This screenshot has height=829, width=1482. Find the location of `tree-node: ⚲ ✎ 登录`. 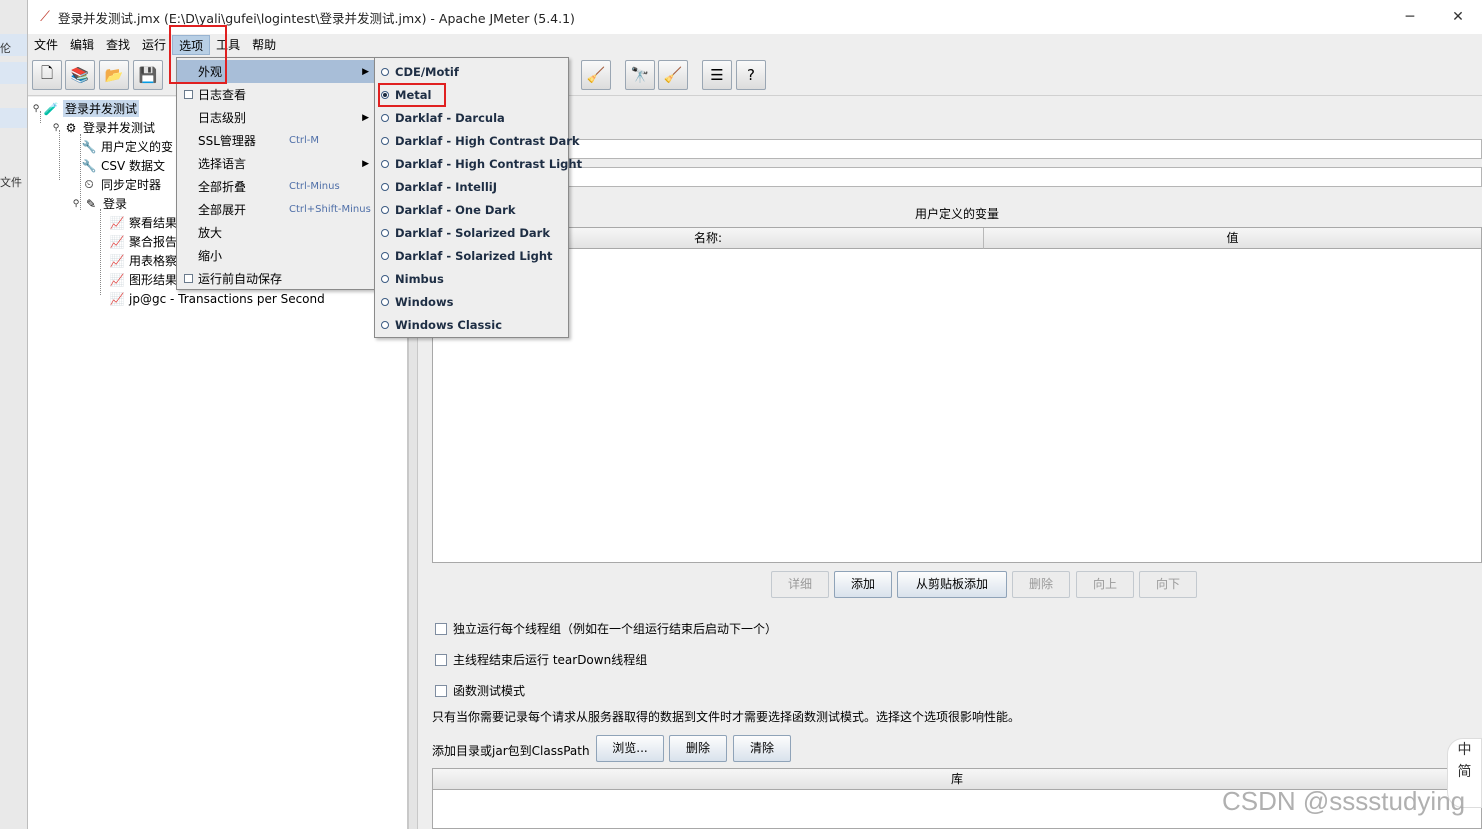

tree-node: ⚲ ✎ 登录 is located at coordinates (98, 203).